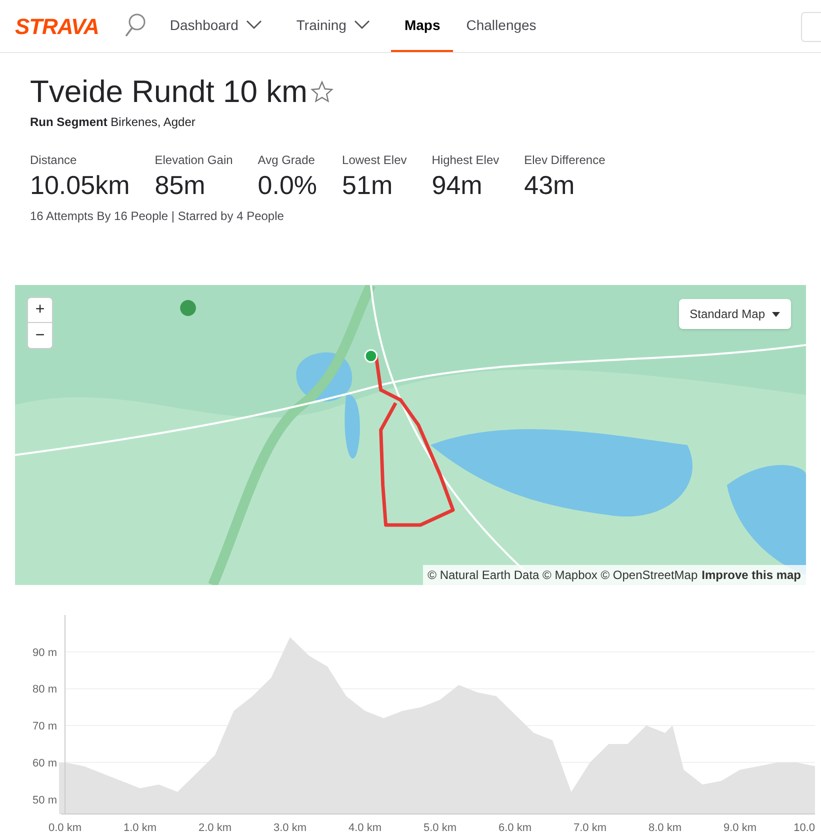  Describe the element at coordinates (135, 26) in the screenshot. I see `search-icon` at that location.